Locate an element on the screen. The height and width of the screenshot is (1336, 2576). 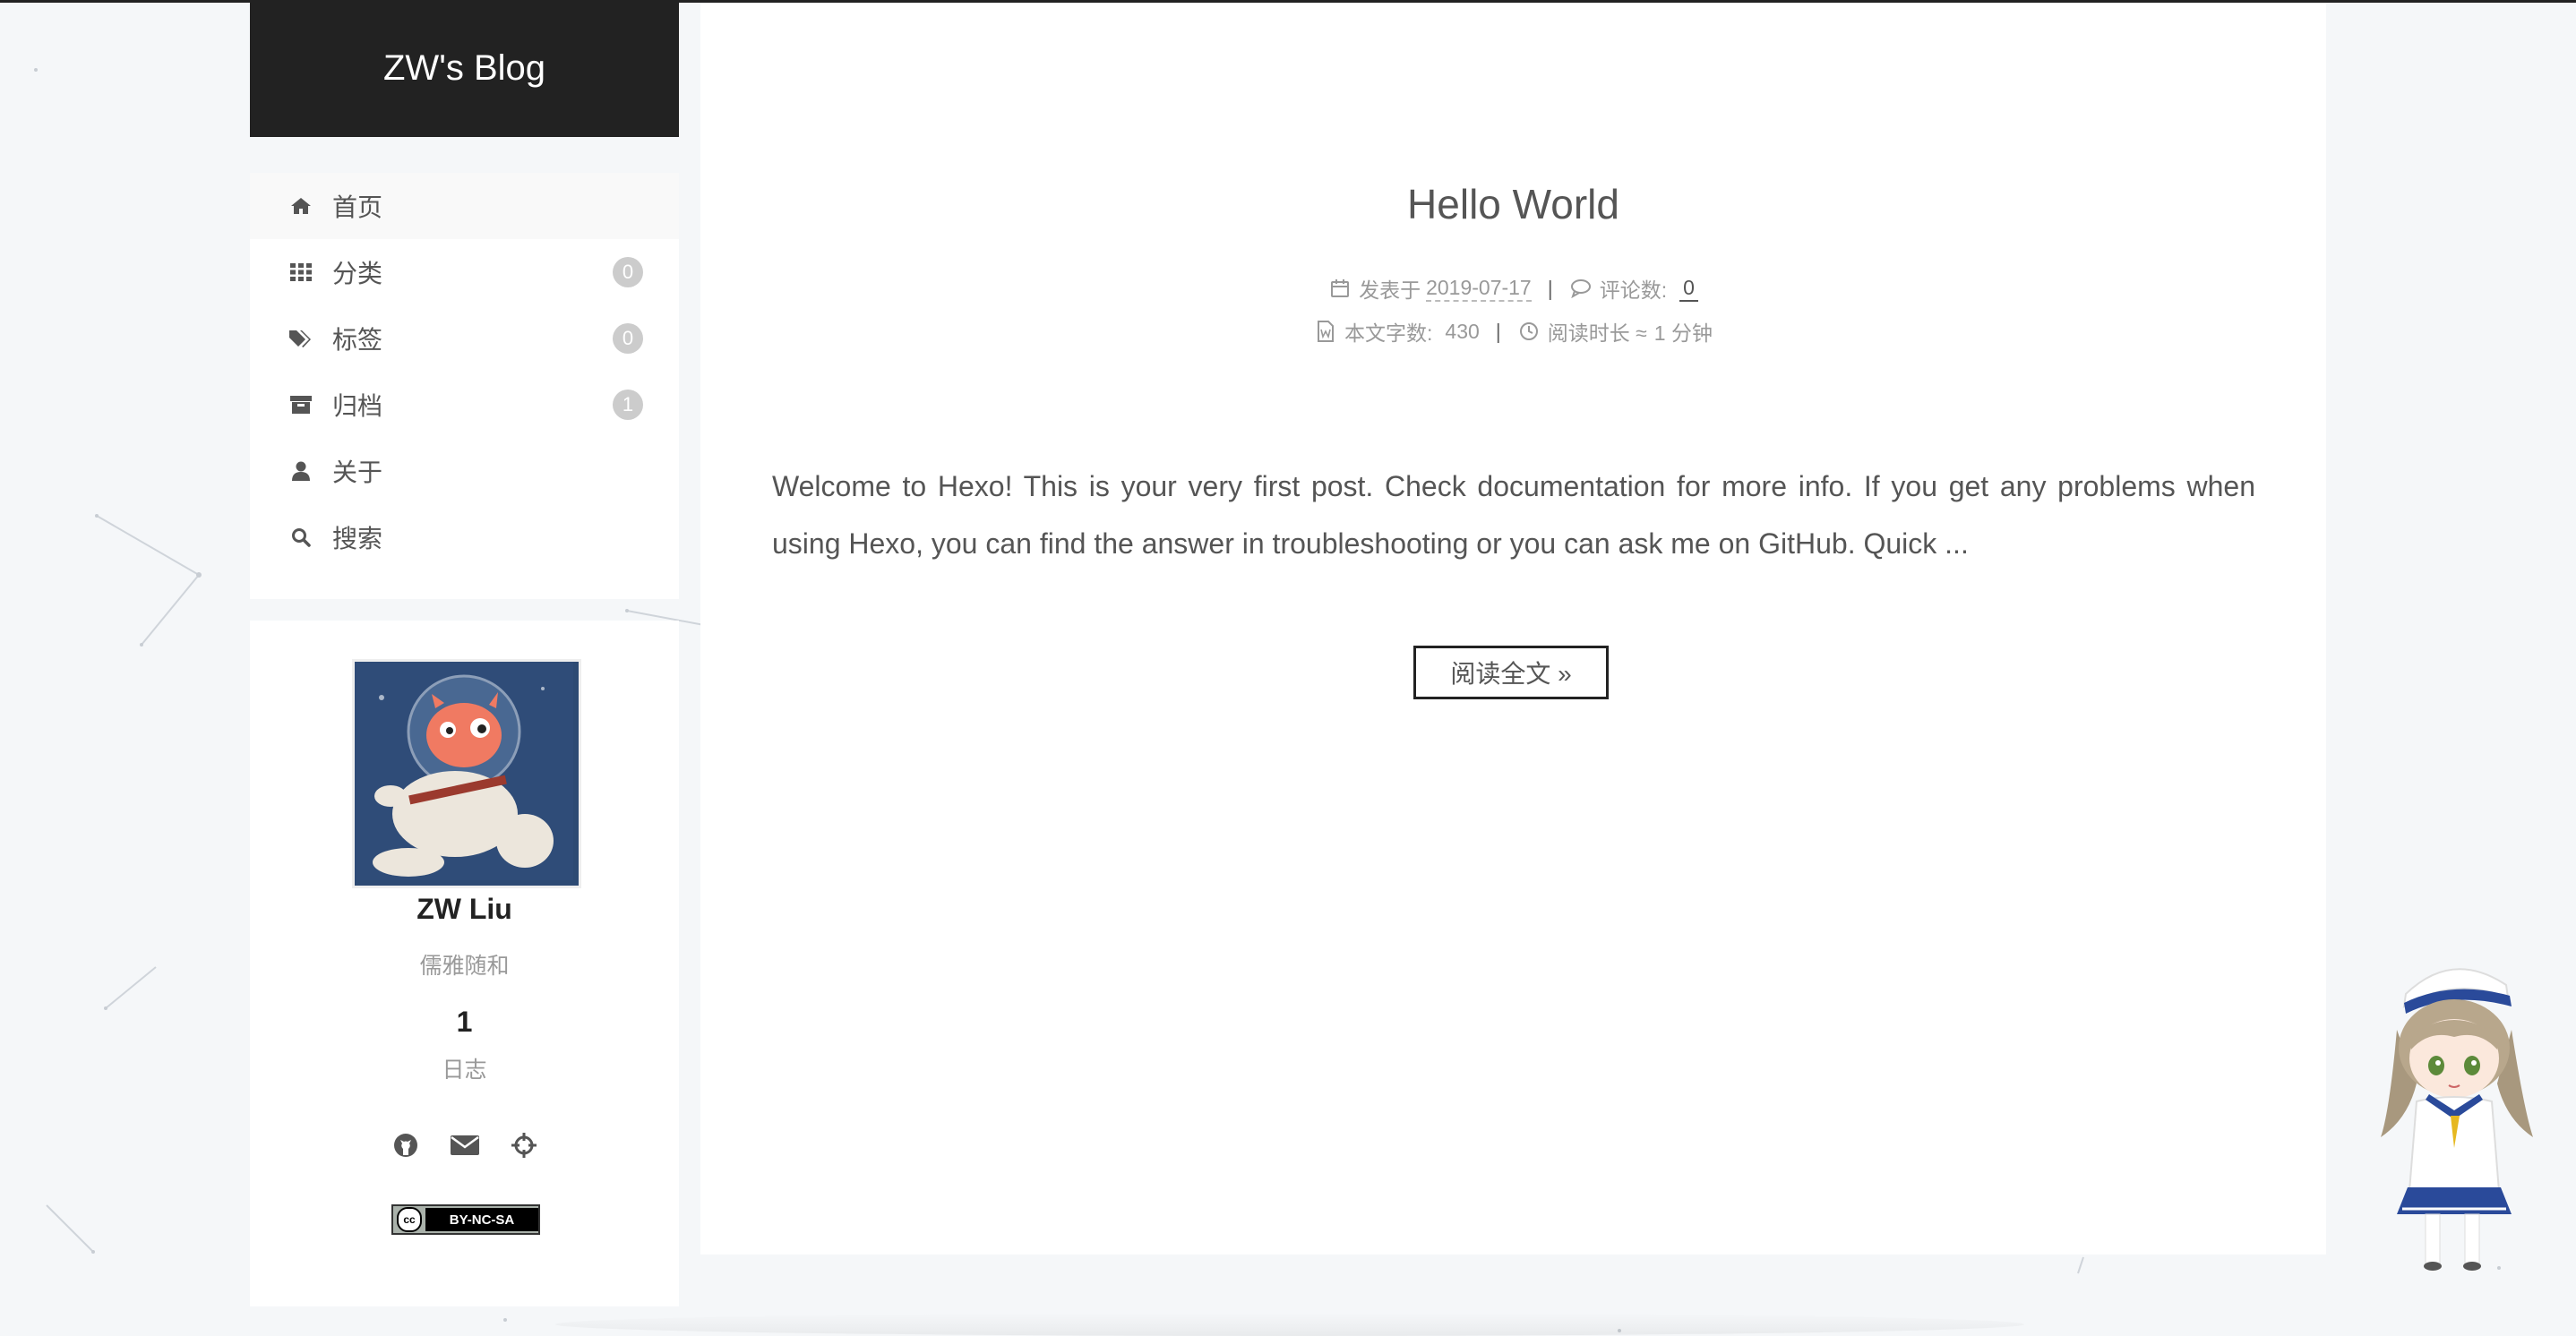
posts-count: 1 is located at coordinates (464, 1023).